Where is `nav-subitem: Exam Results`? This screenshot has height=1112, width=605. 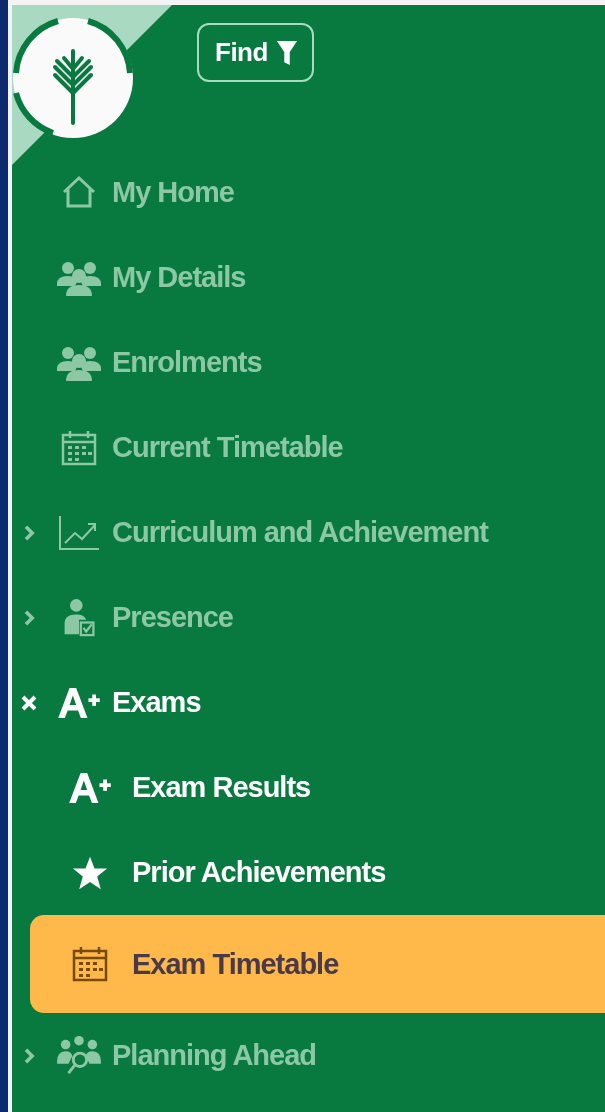 nav-subitem: Exam Results is located at coordinates (308, 787).